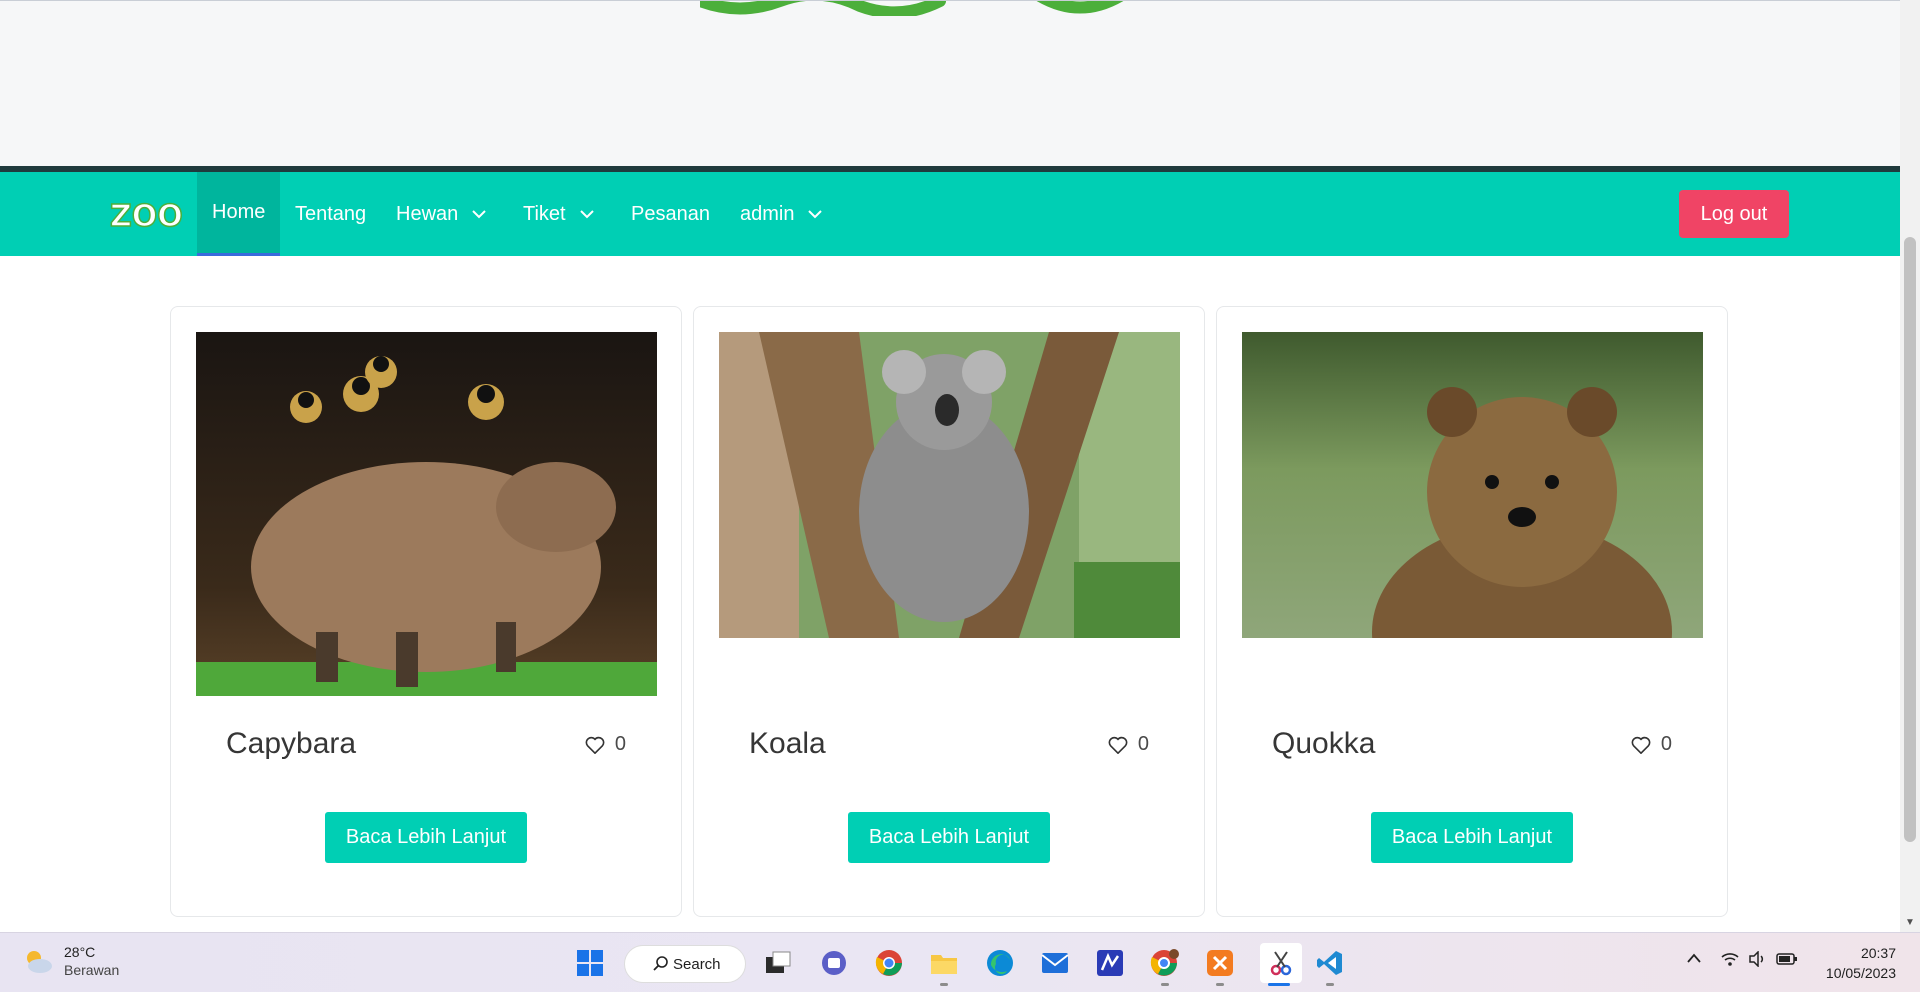 Image resolution: width=1920 pixels, height=992 pixels. Describe the element at coordinates (1110, 963) in the screenshot. I see `app-shortcut-icon` at that location.